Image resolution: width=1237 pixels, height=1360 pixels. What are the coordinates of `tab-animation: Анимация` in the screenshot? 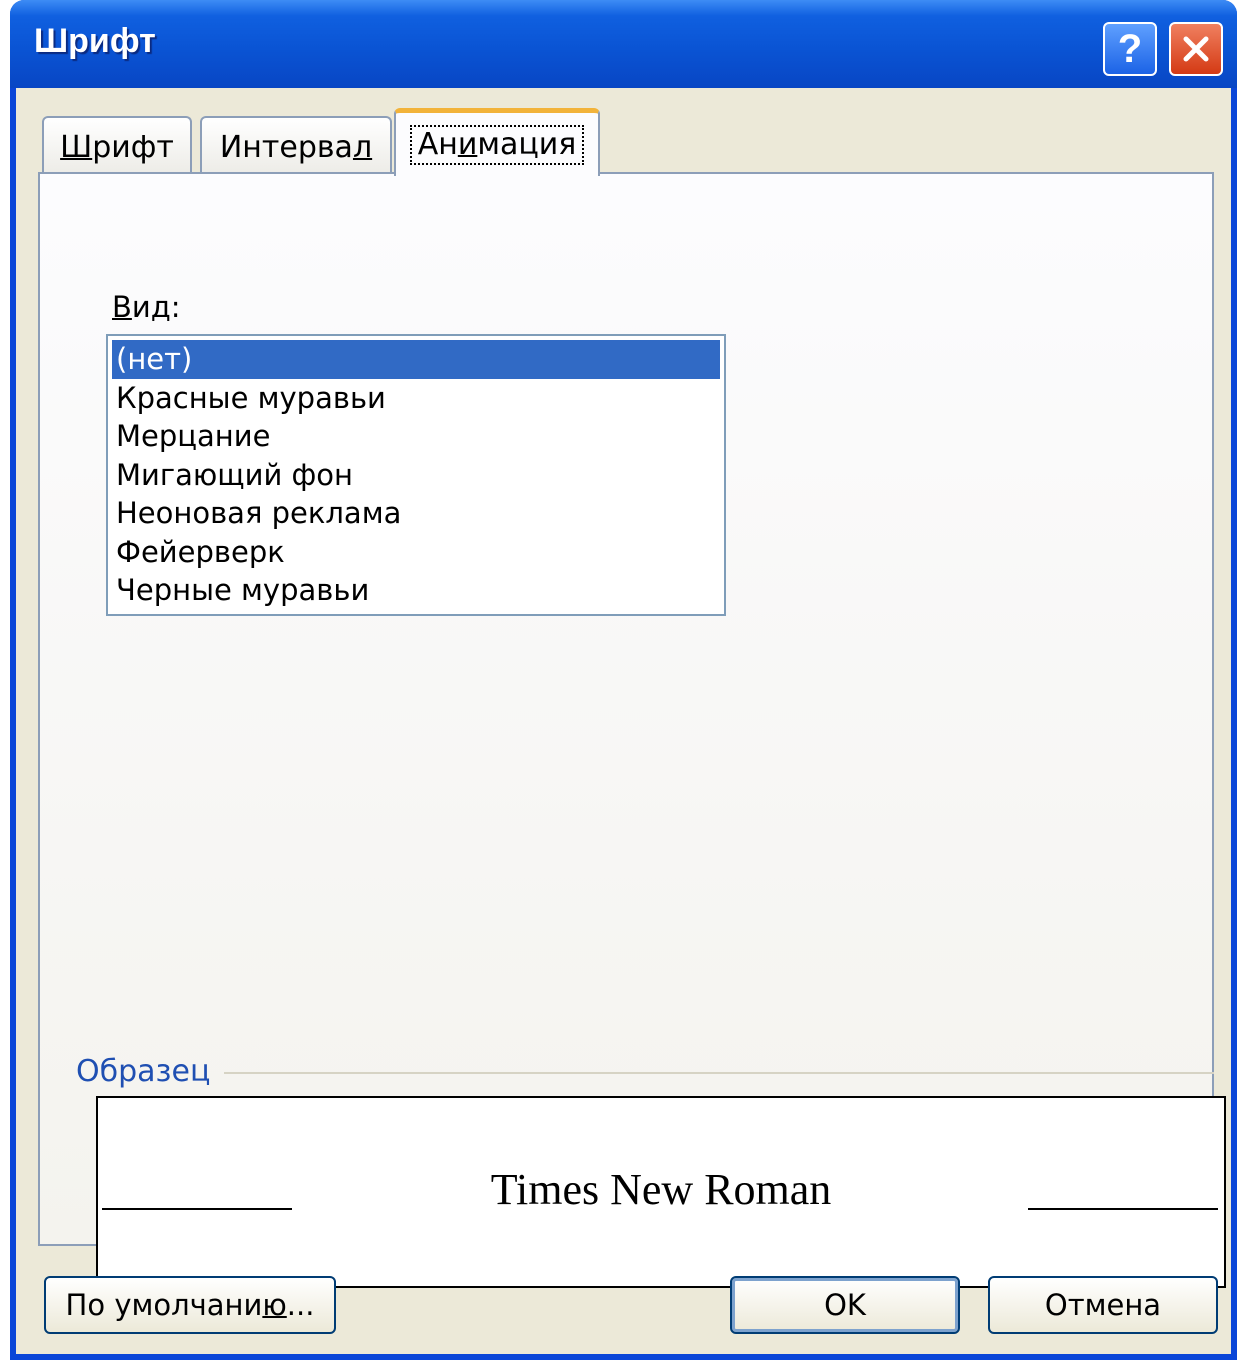 It's located at (497, 142).